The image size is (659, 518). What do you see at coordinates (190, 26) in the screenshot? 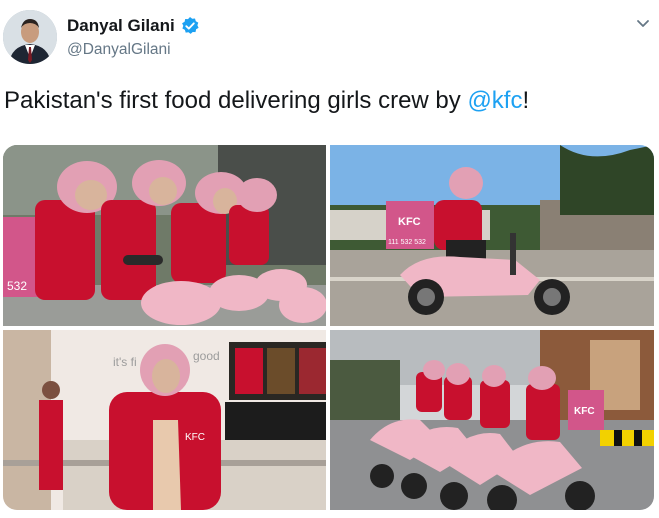
I see `verified-badge-icon` at bounding box center [190, 26].